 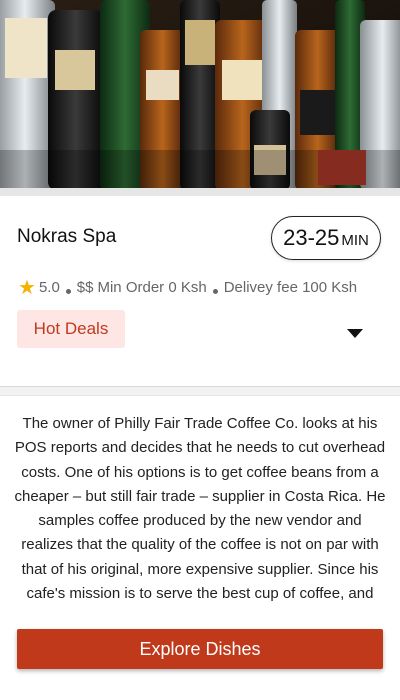 What do you see at coordinates (152, 287) in the screenshot?
I see `min-order: Min Order 0 Ksh` at bounding box center [152, 287].